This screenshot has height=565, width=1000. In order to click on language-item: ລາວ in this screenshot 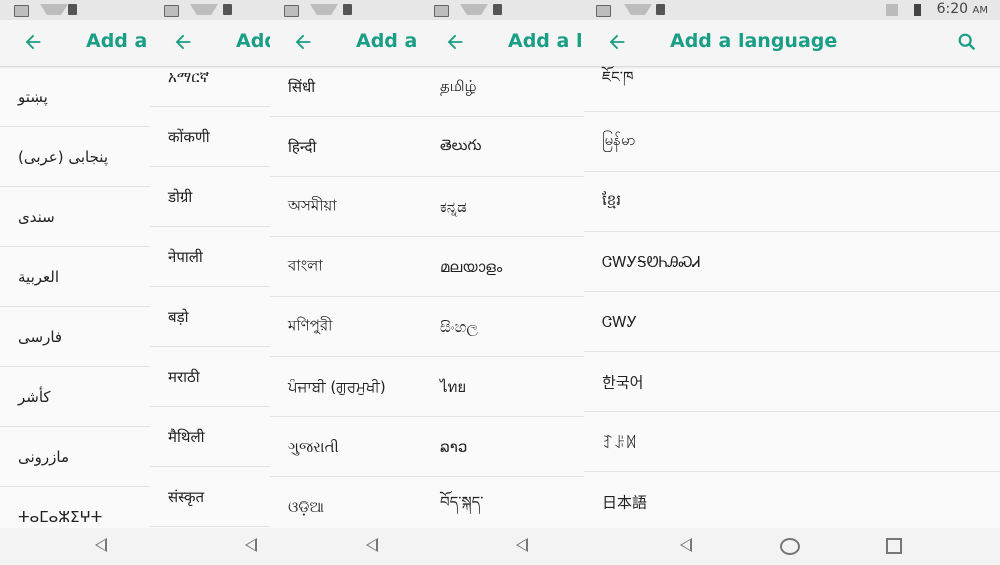, I will do `click(503, 447)`.